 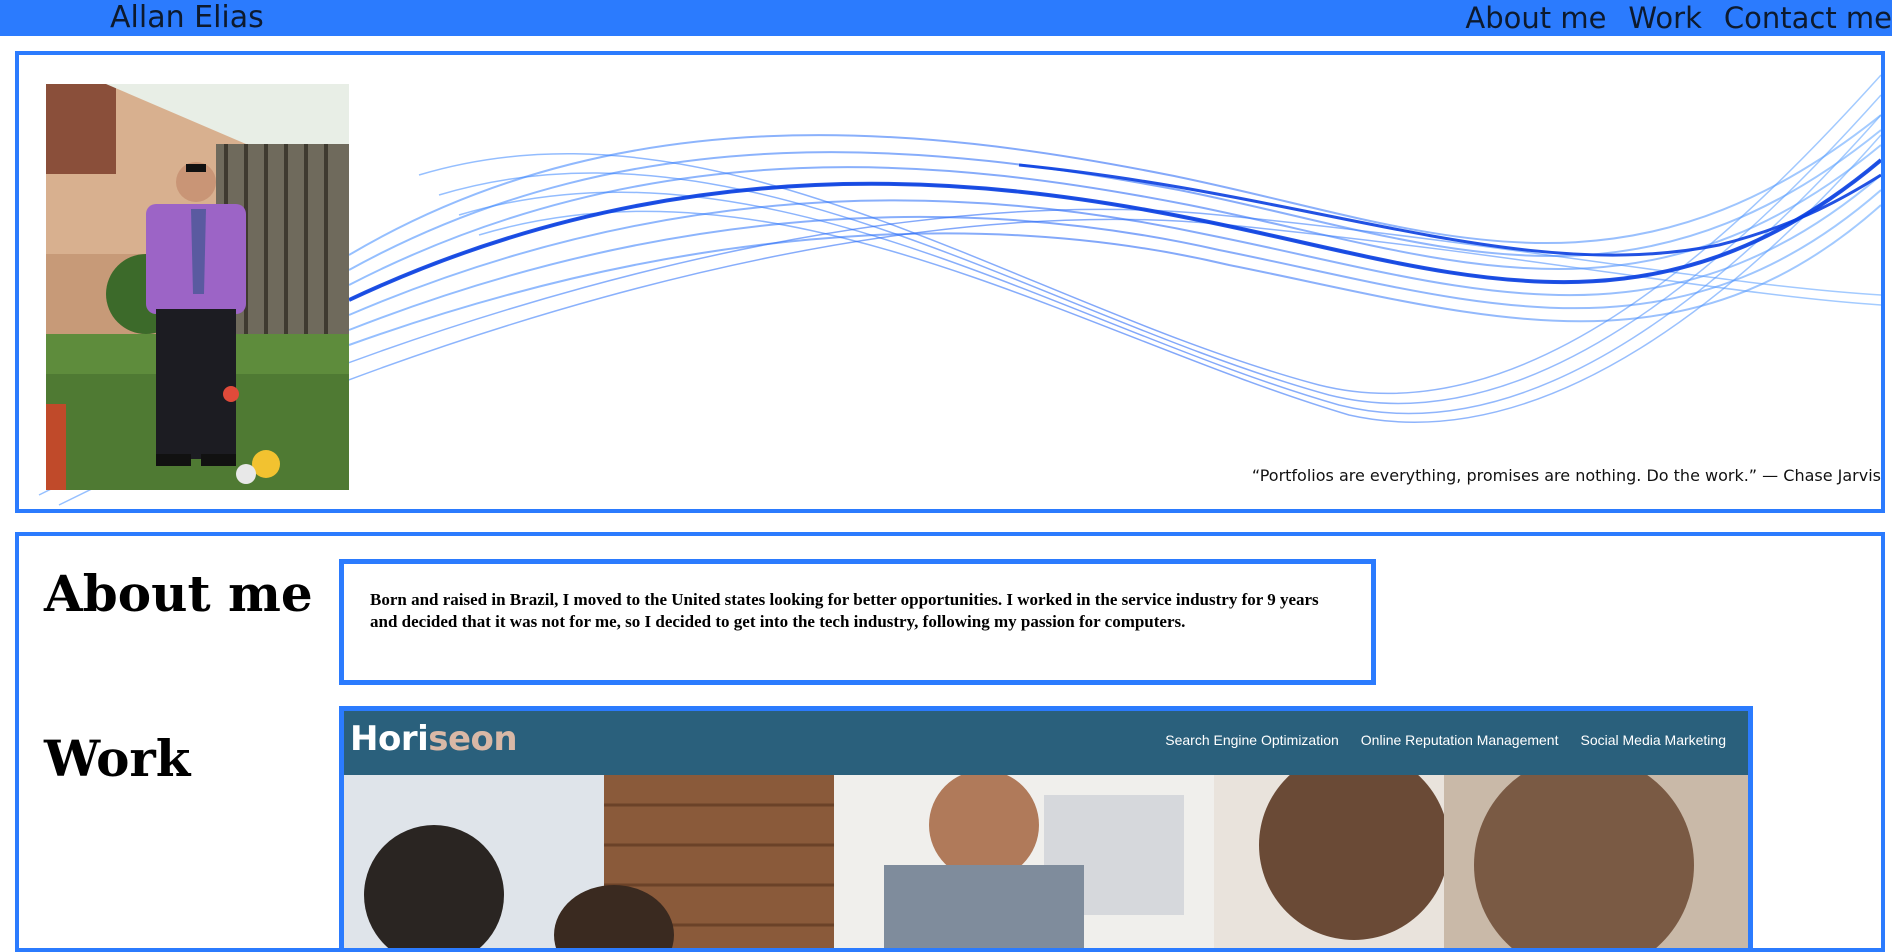 What do you see at coordinates (117, 758) in the screenshot?
I see `work-heading: Work` at bounding box center [117, 758].